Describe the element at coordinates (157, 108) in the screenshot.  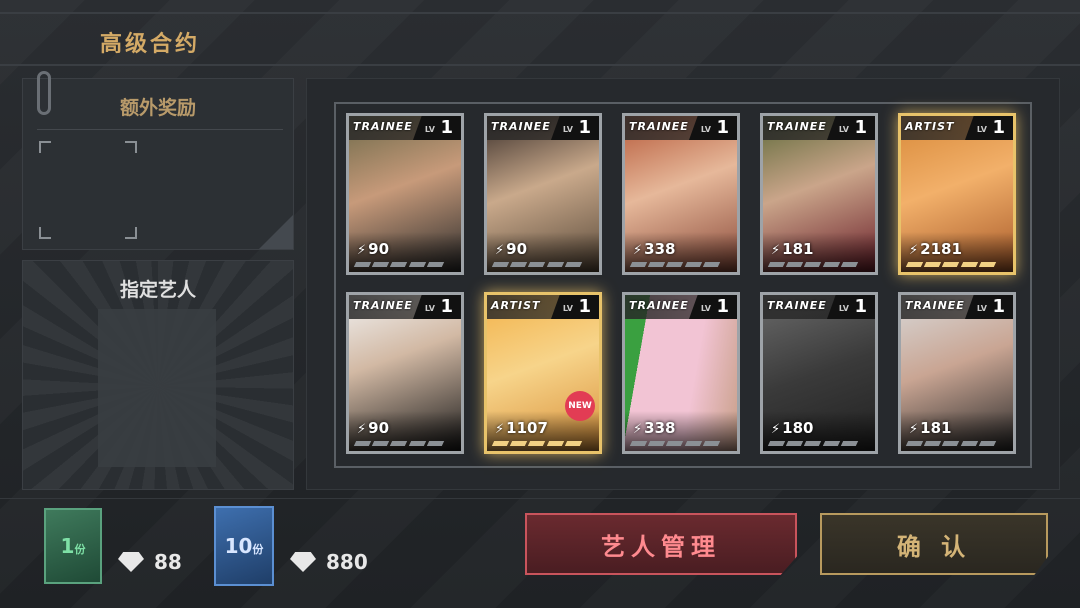
I see `bonus-title: 额外奖励` at that location.